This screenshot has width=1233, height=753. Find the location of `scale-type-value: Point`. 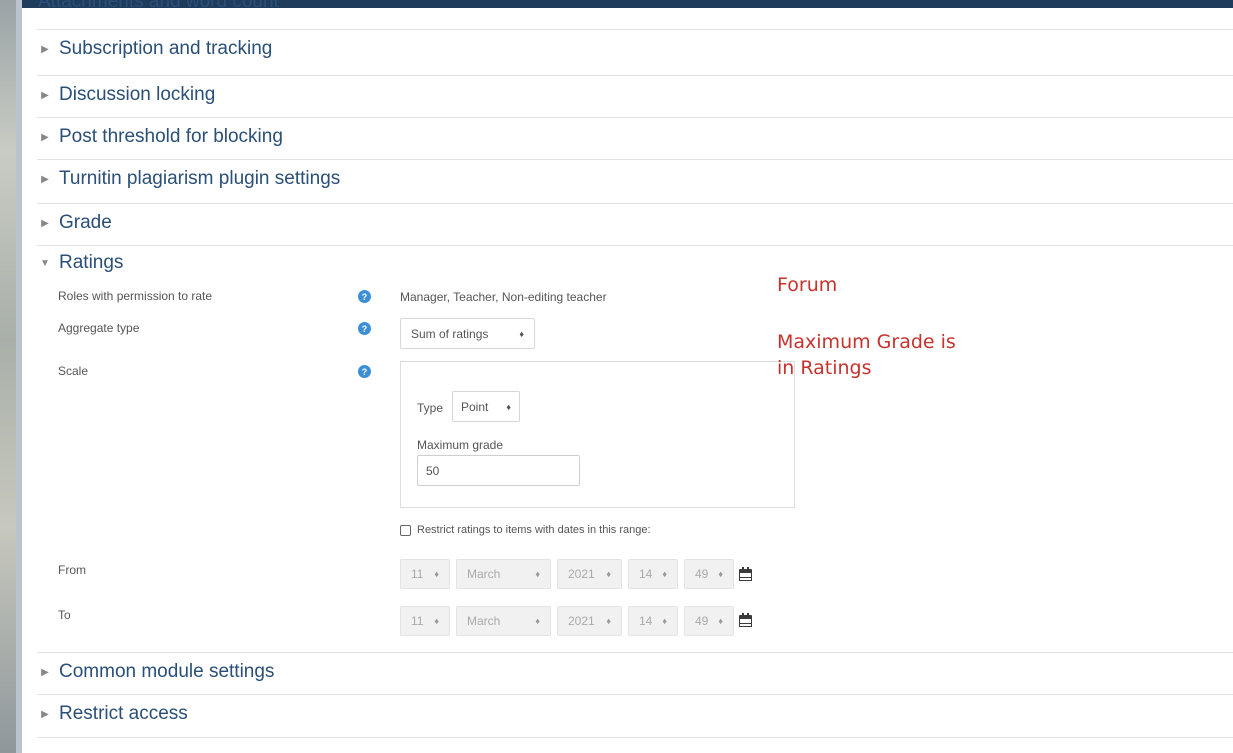

scale-type-value: Point is located at coordinates (475, 406).